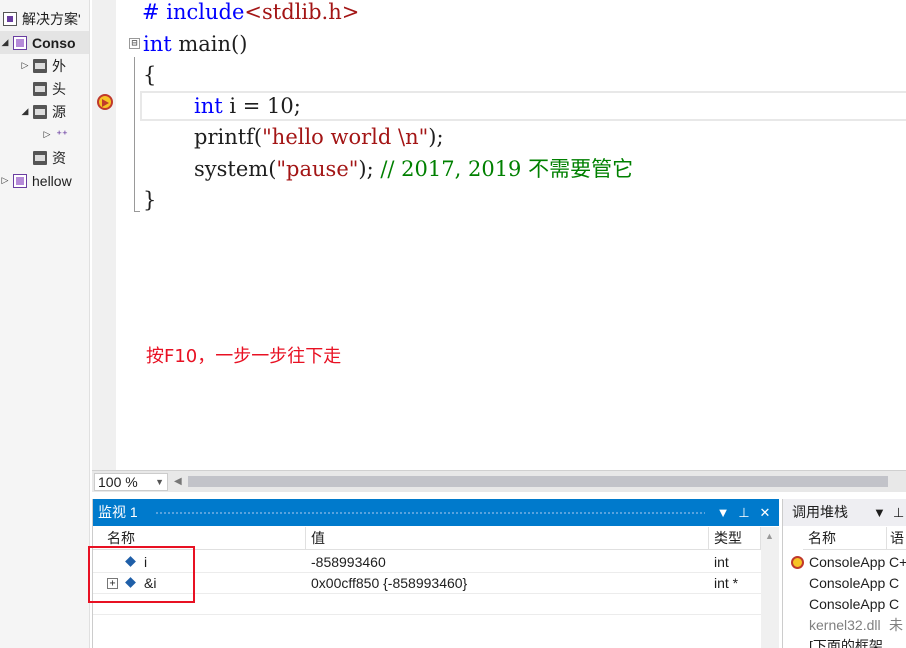 The height and width of the screenshot is (648, 906). I want to click on watch-title-bar: 监视 1 ▼ ⊥ ✕, so click(436, 512).